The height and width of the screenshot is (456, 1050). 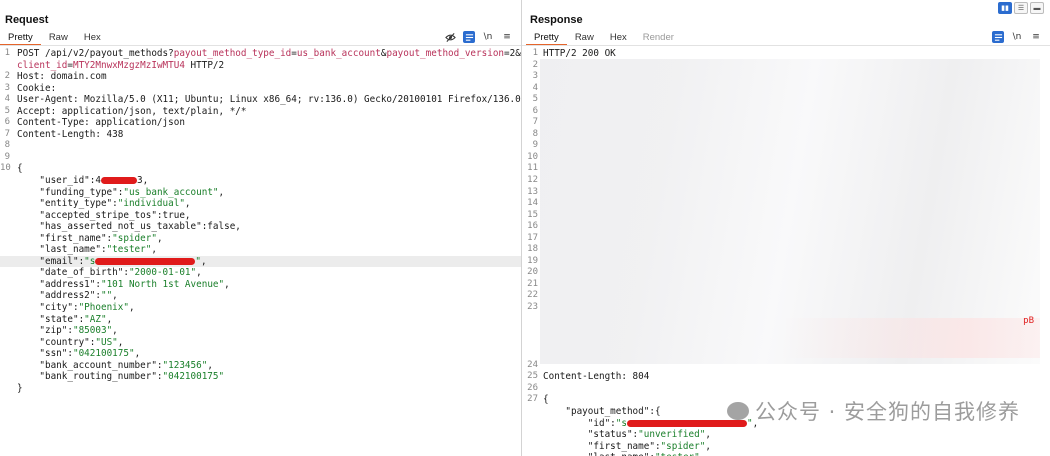 I want to click on request-code-line: "last_name":"tester",, so click(x=260, y=250).